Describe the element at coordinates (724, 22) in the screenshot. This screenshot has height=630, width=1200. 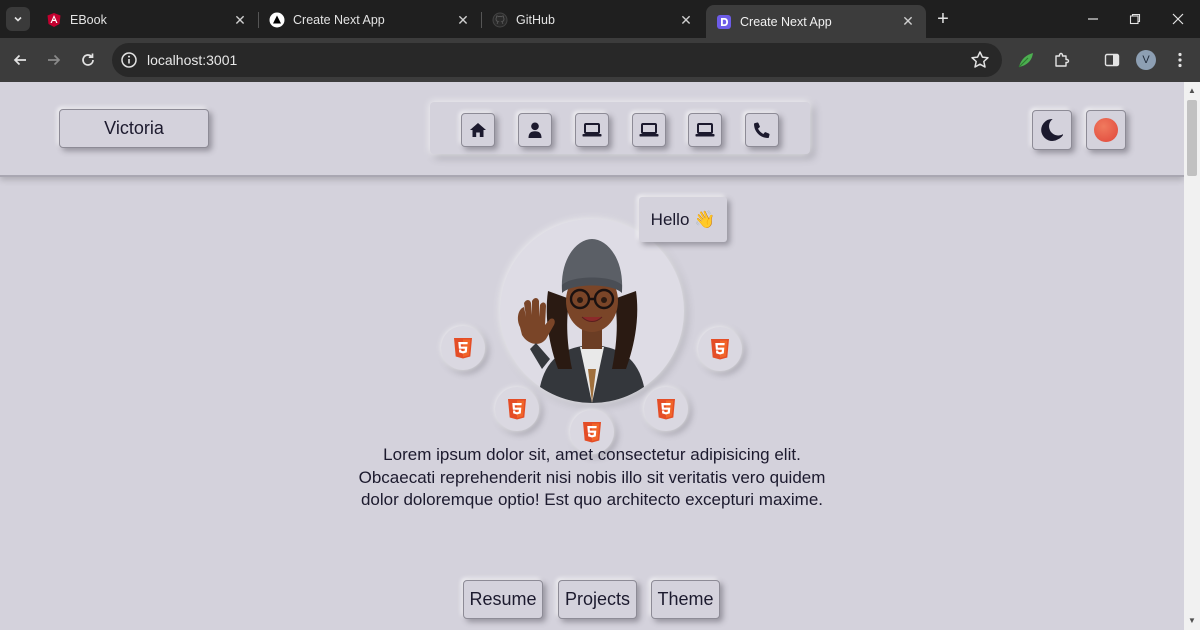
I see `next-dev-icon` at that location.